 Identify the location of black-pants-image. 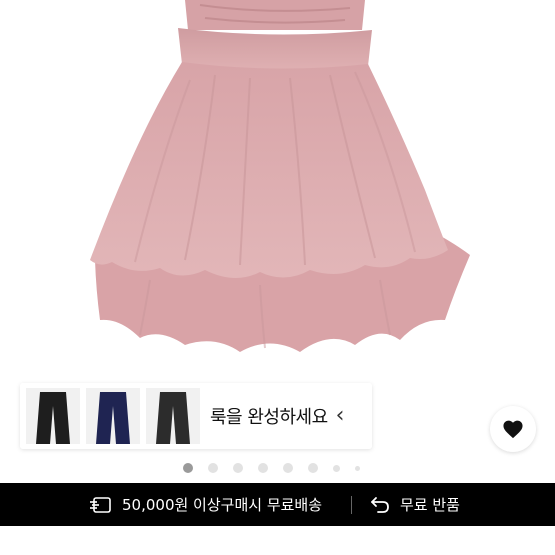
(53, 416).